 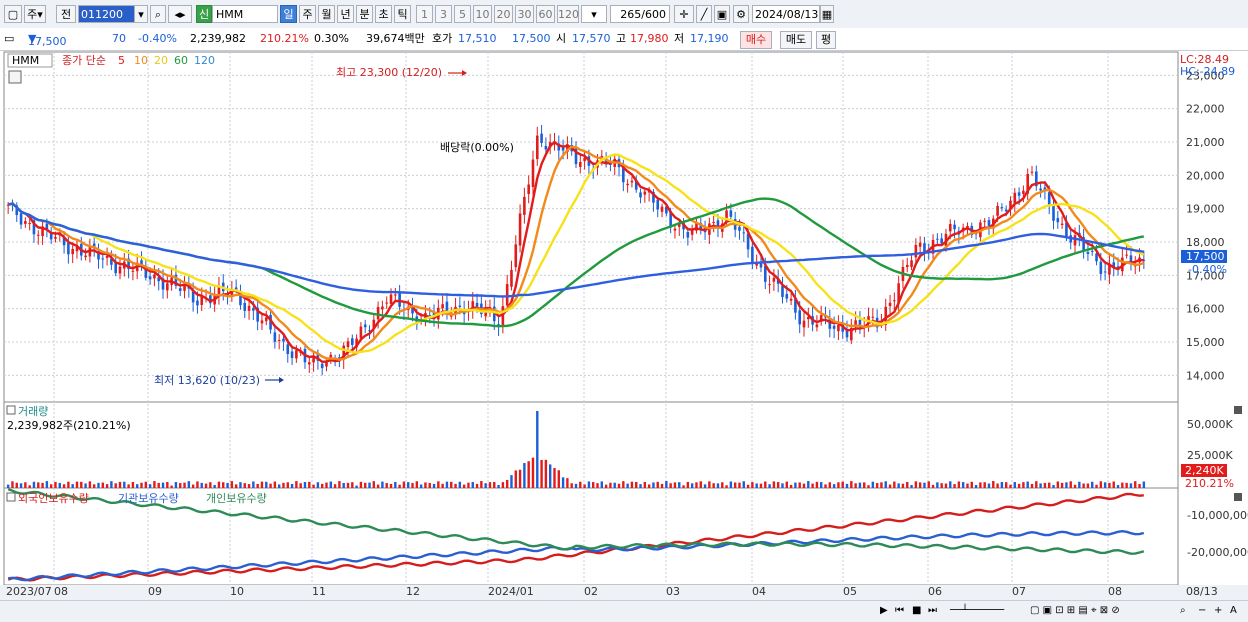 I want to click on period-tab-minute: 분, so click(x=364, y=14).